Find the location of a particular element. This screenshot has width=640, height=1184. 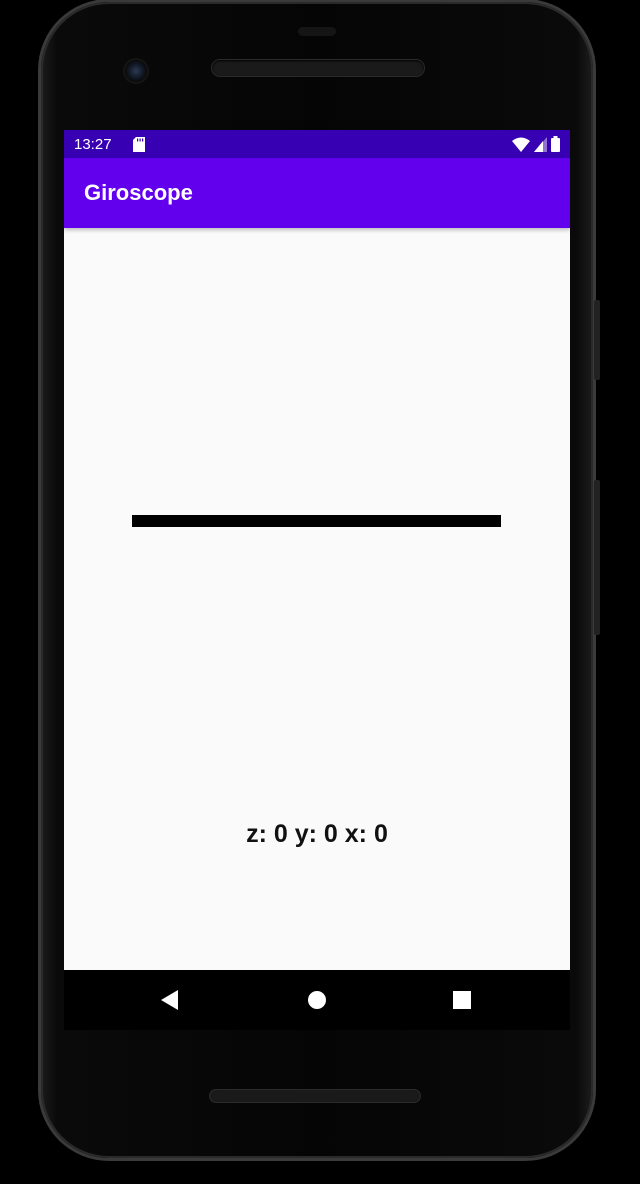

earpiece-speaker is located at coordinates (318, 68).